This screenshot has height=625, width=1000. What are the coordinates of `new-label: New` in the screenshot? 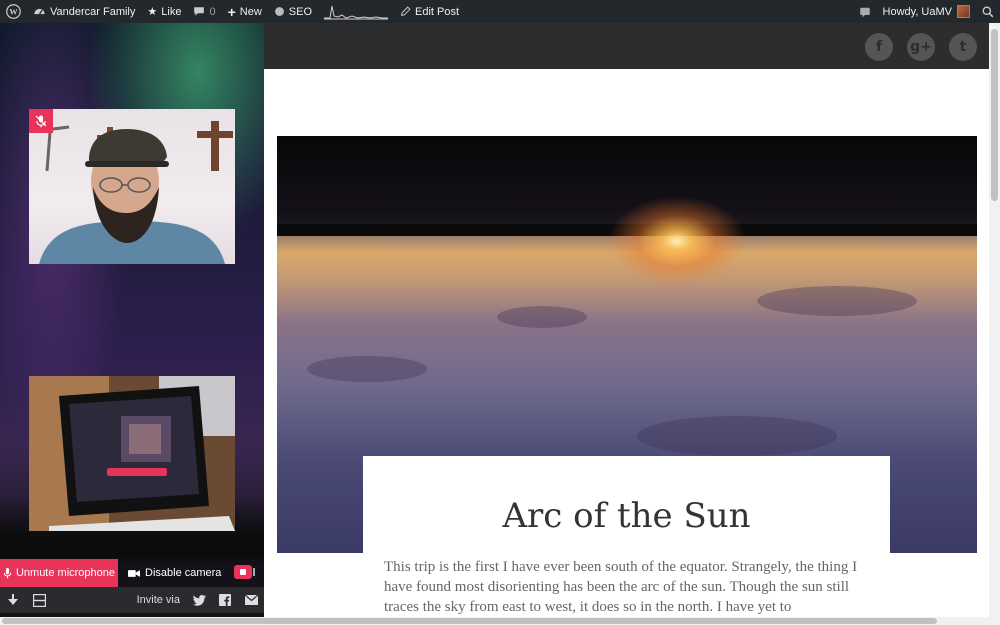 It's located at (250, 11).